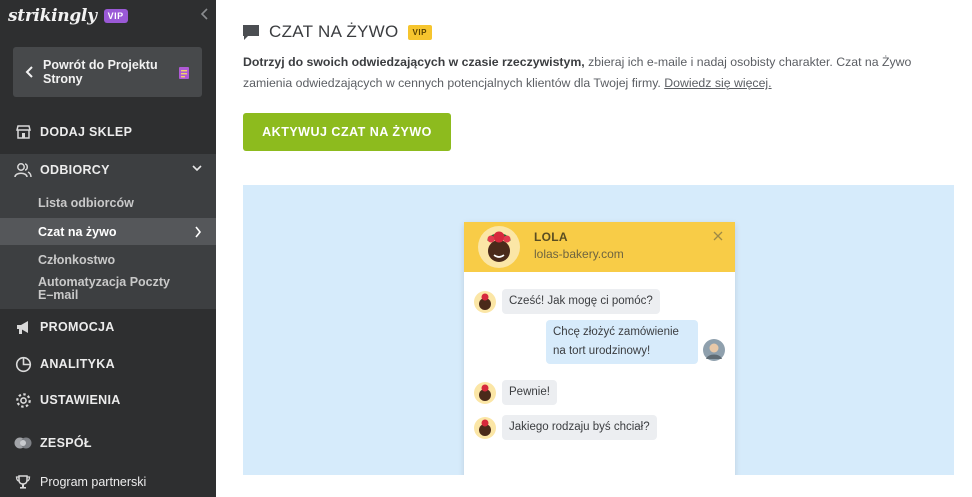 The image size is (972, 497). Describe the element at coordinates (347, 132) in the screenshot. I see `activate-live-chat-button: AKTYWUJ CZAT NA ŻYWO` at that location.